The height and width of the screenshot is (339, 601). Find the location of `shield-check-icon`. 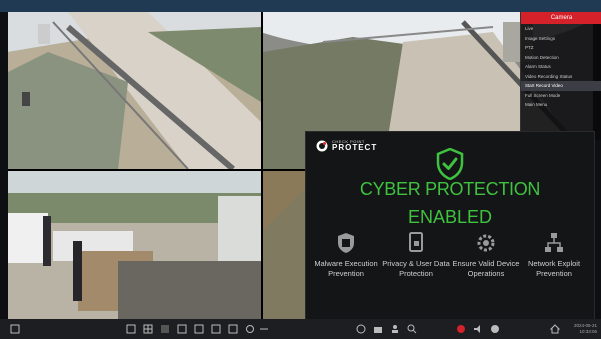

shield-check-icon is located at coordinates (450, 164).